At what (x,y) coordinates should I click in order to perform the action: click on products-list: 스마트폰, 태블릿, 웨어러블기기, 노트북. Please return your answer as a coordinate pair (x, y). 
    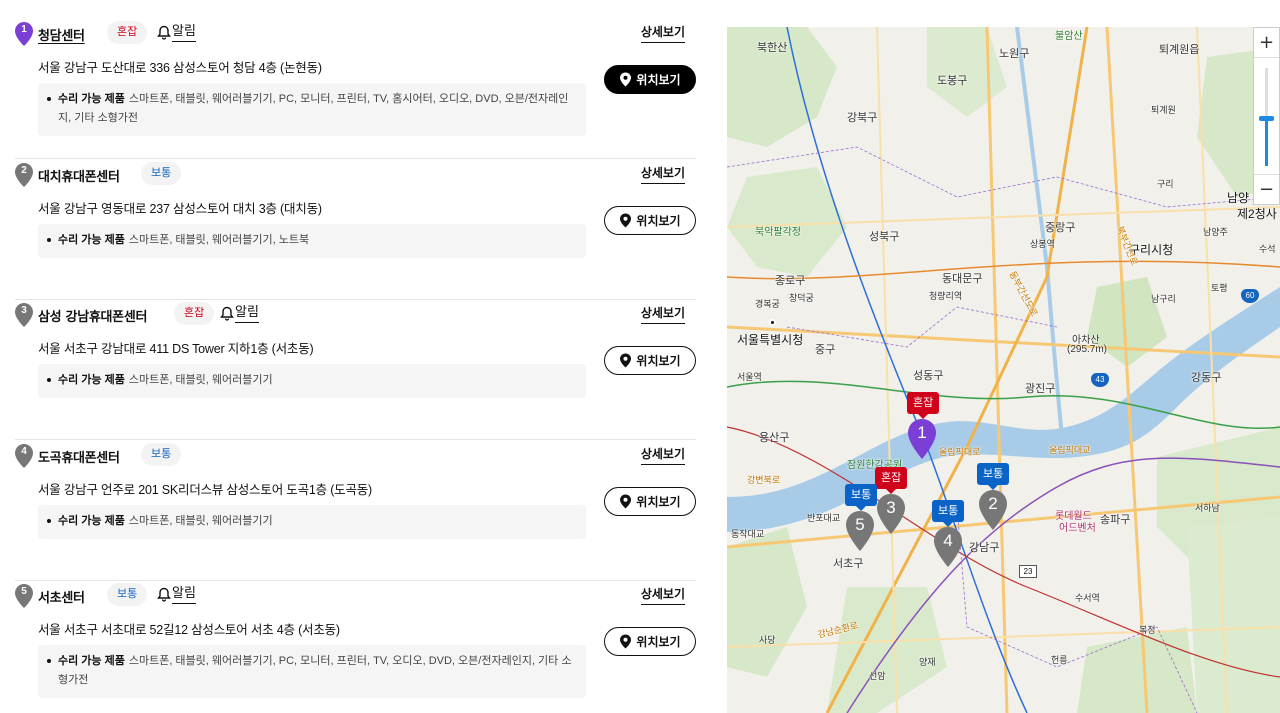
    Looking at the image, I should click on (219, 240).